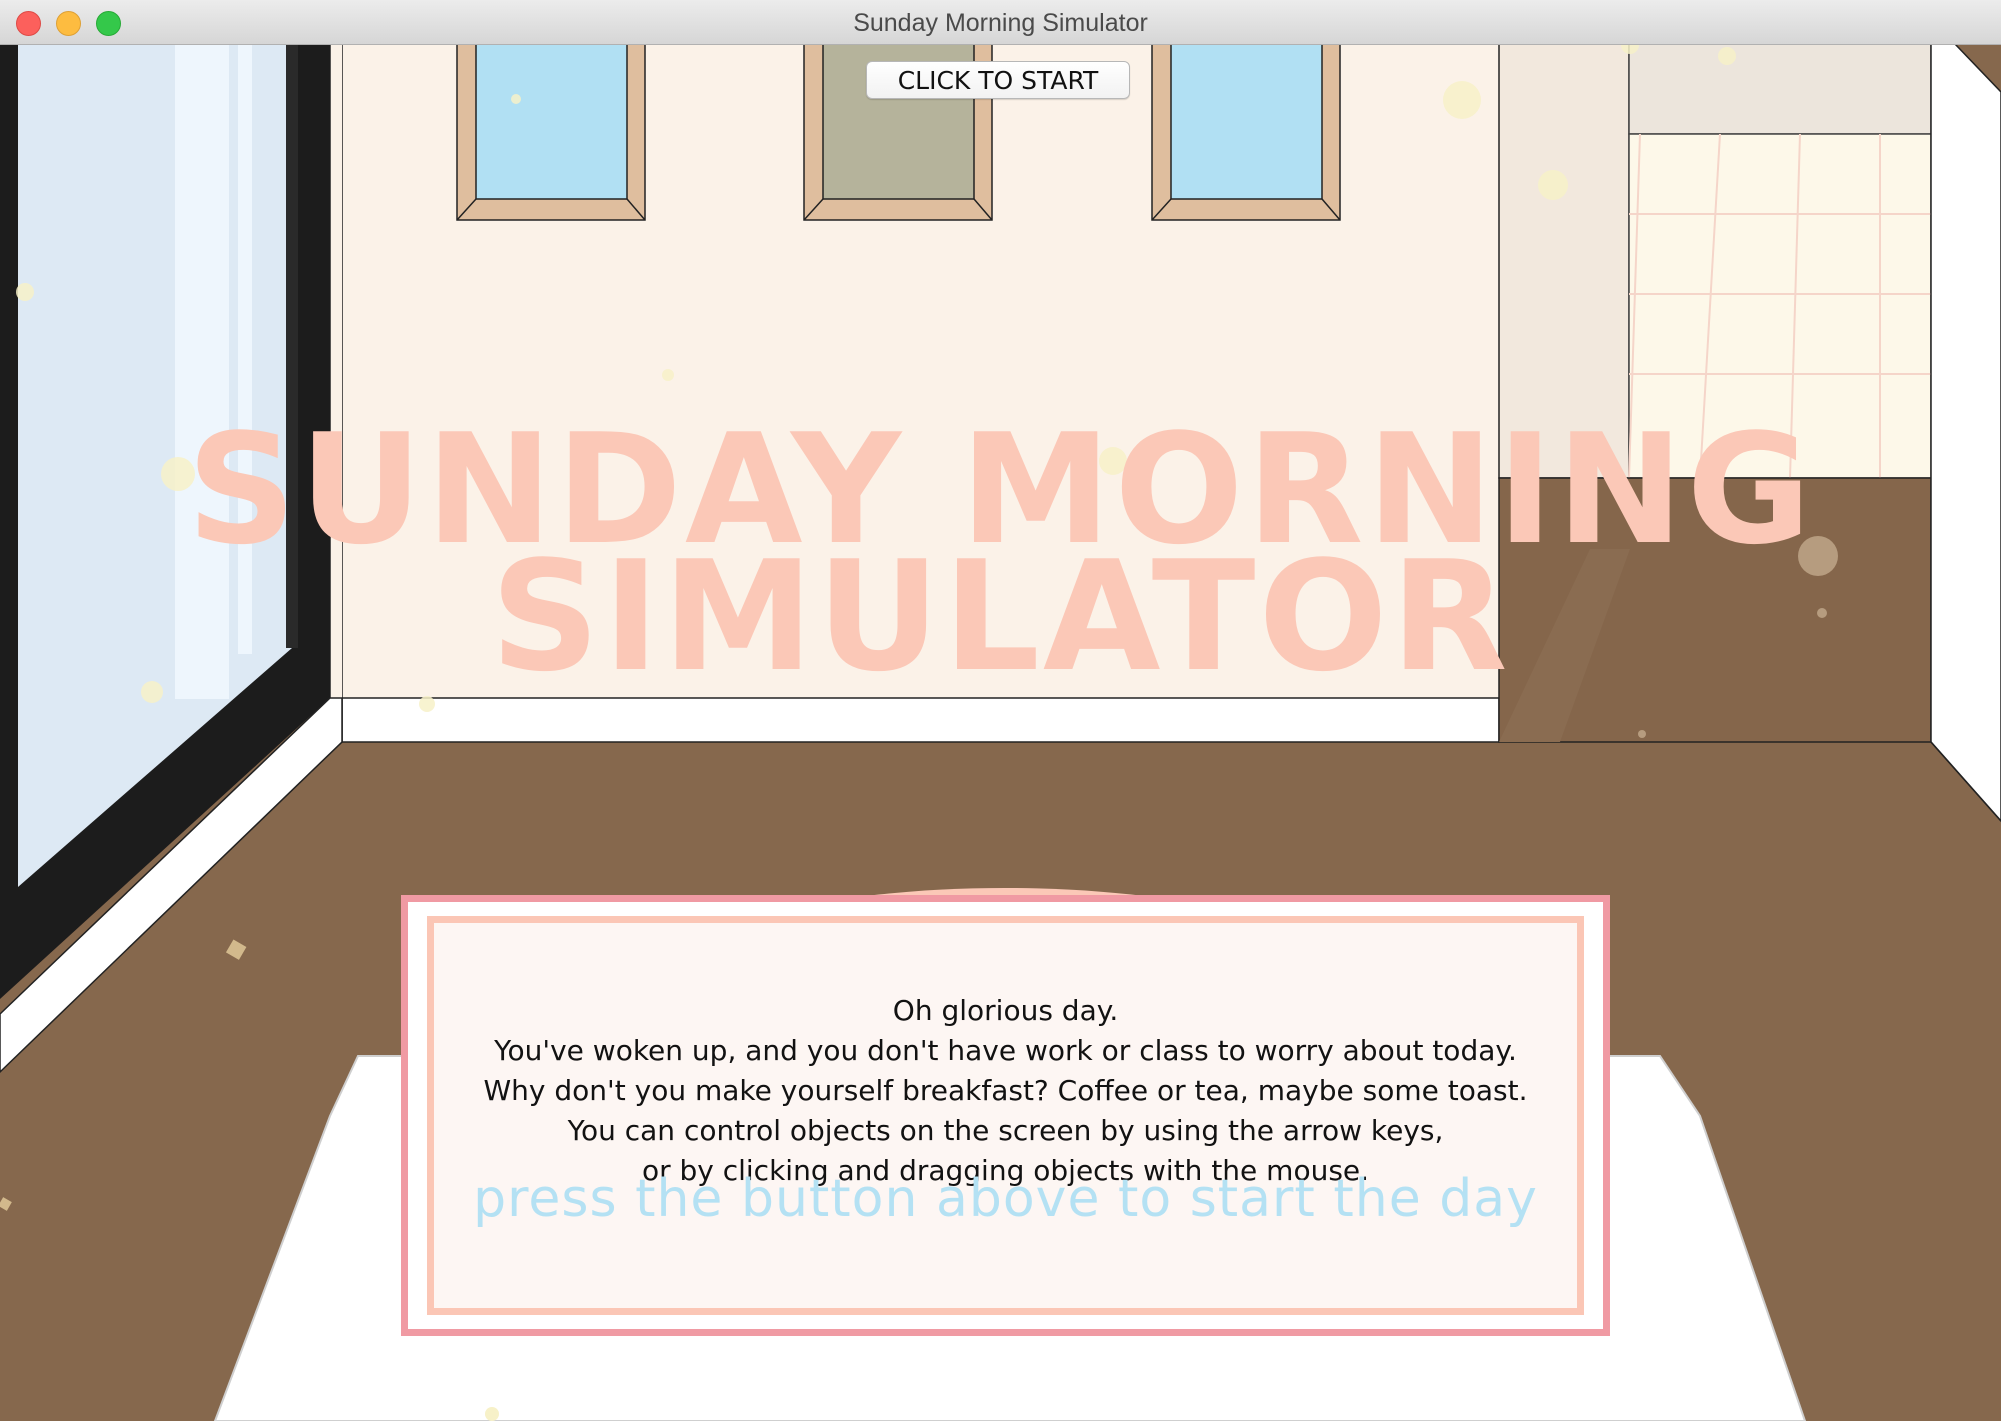 The width and height of the screenshot is (2001, 1421). Describe the element at coordinates (1005, 1199) in the screenshot. I see `start-hint: press the button above to start the day` at that location.